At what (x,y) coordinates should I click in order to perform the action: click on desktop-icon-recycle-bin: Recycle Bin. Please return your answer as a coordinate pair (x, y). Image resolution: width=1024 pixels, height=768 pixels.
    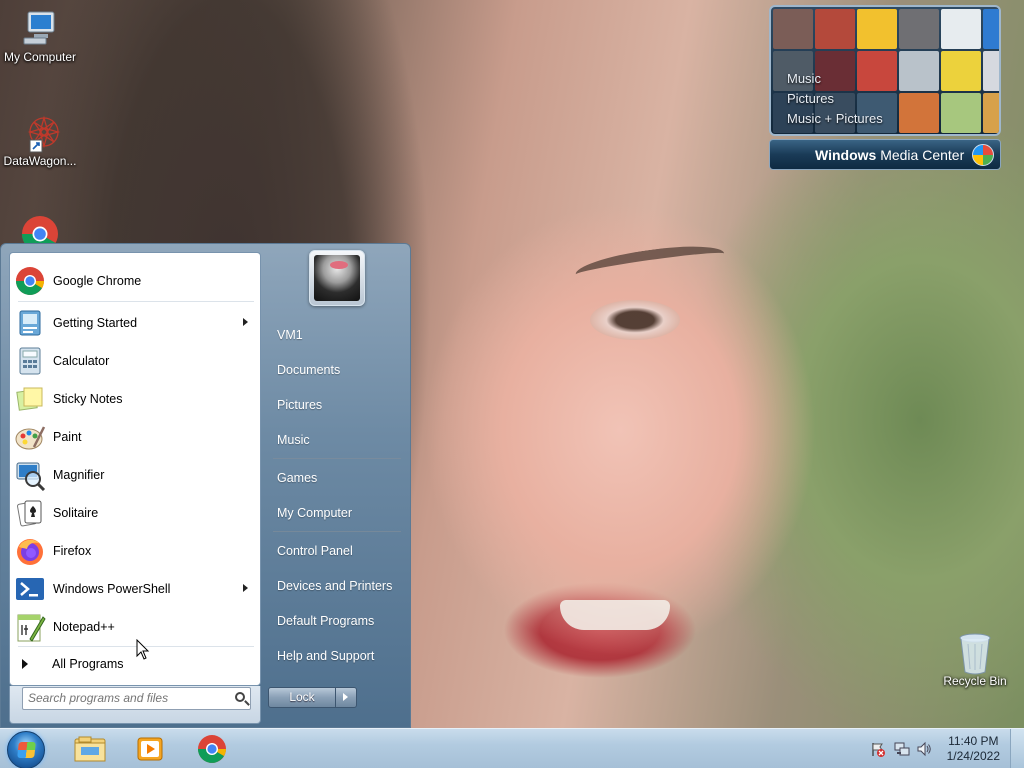
    Looking at the image, I should click on (975, 660).